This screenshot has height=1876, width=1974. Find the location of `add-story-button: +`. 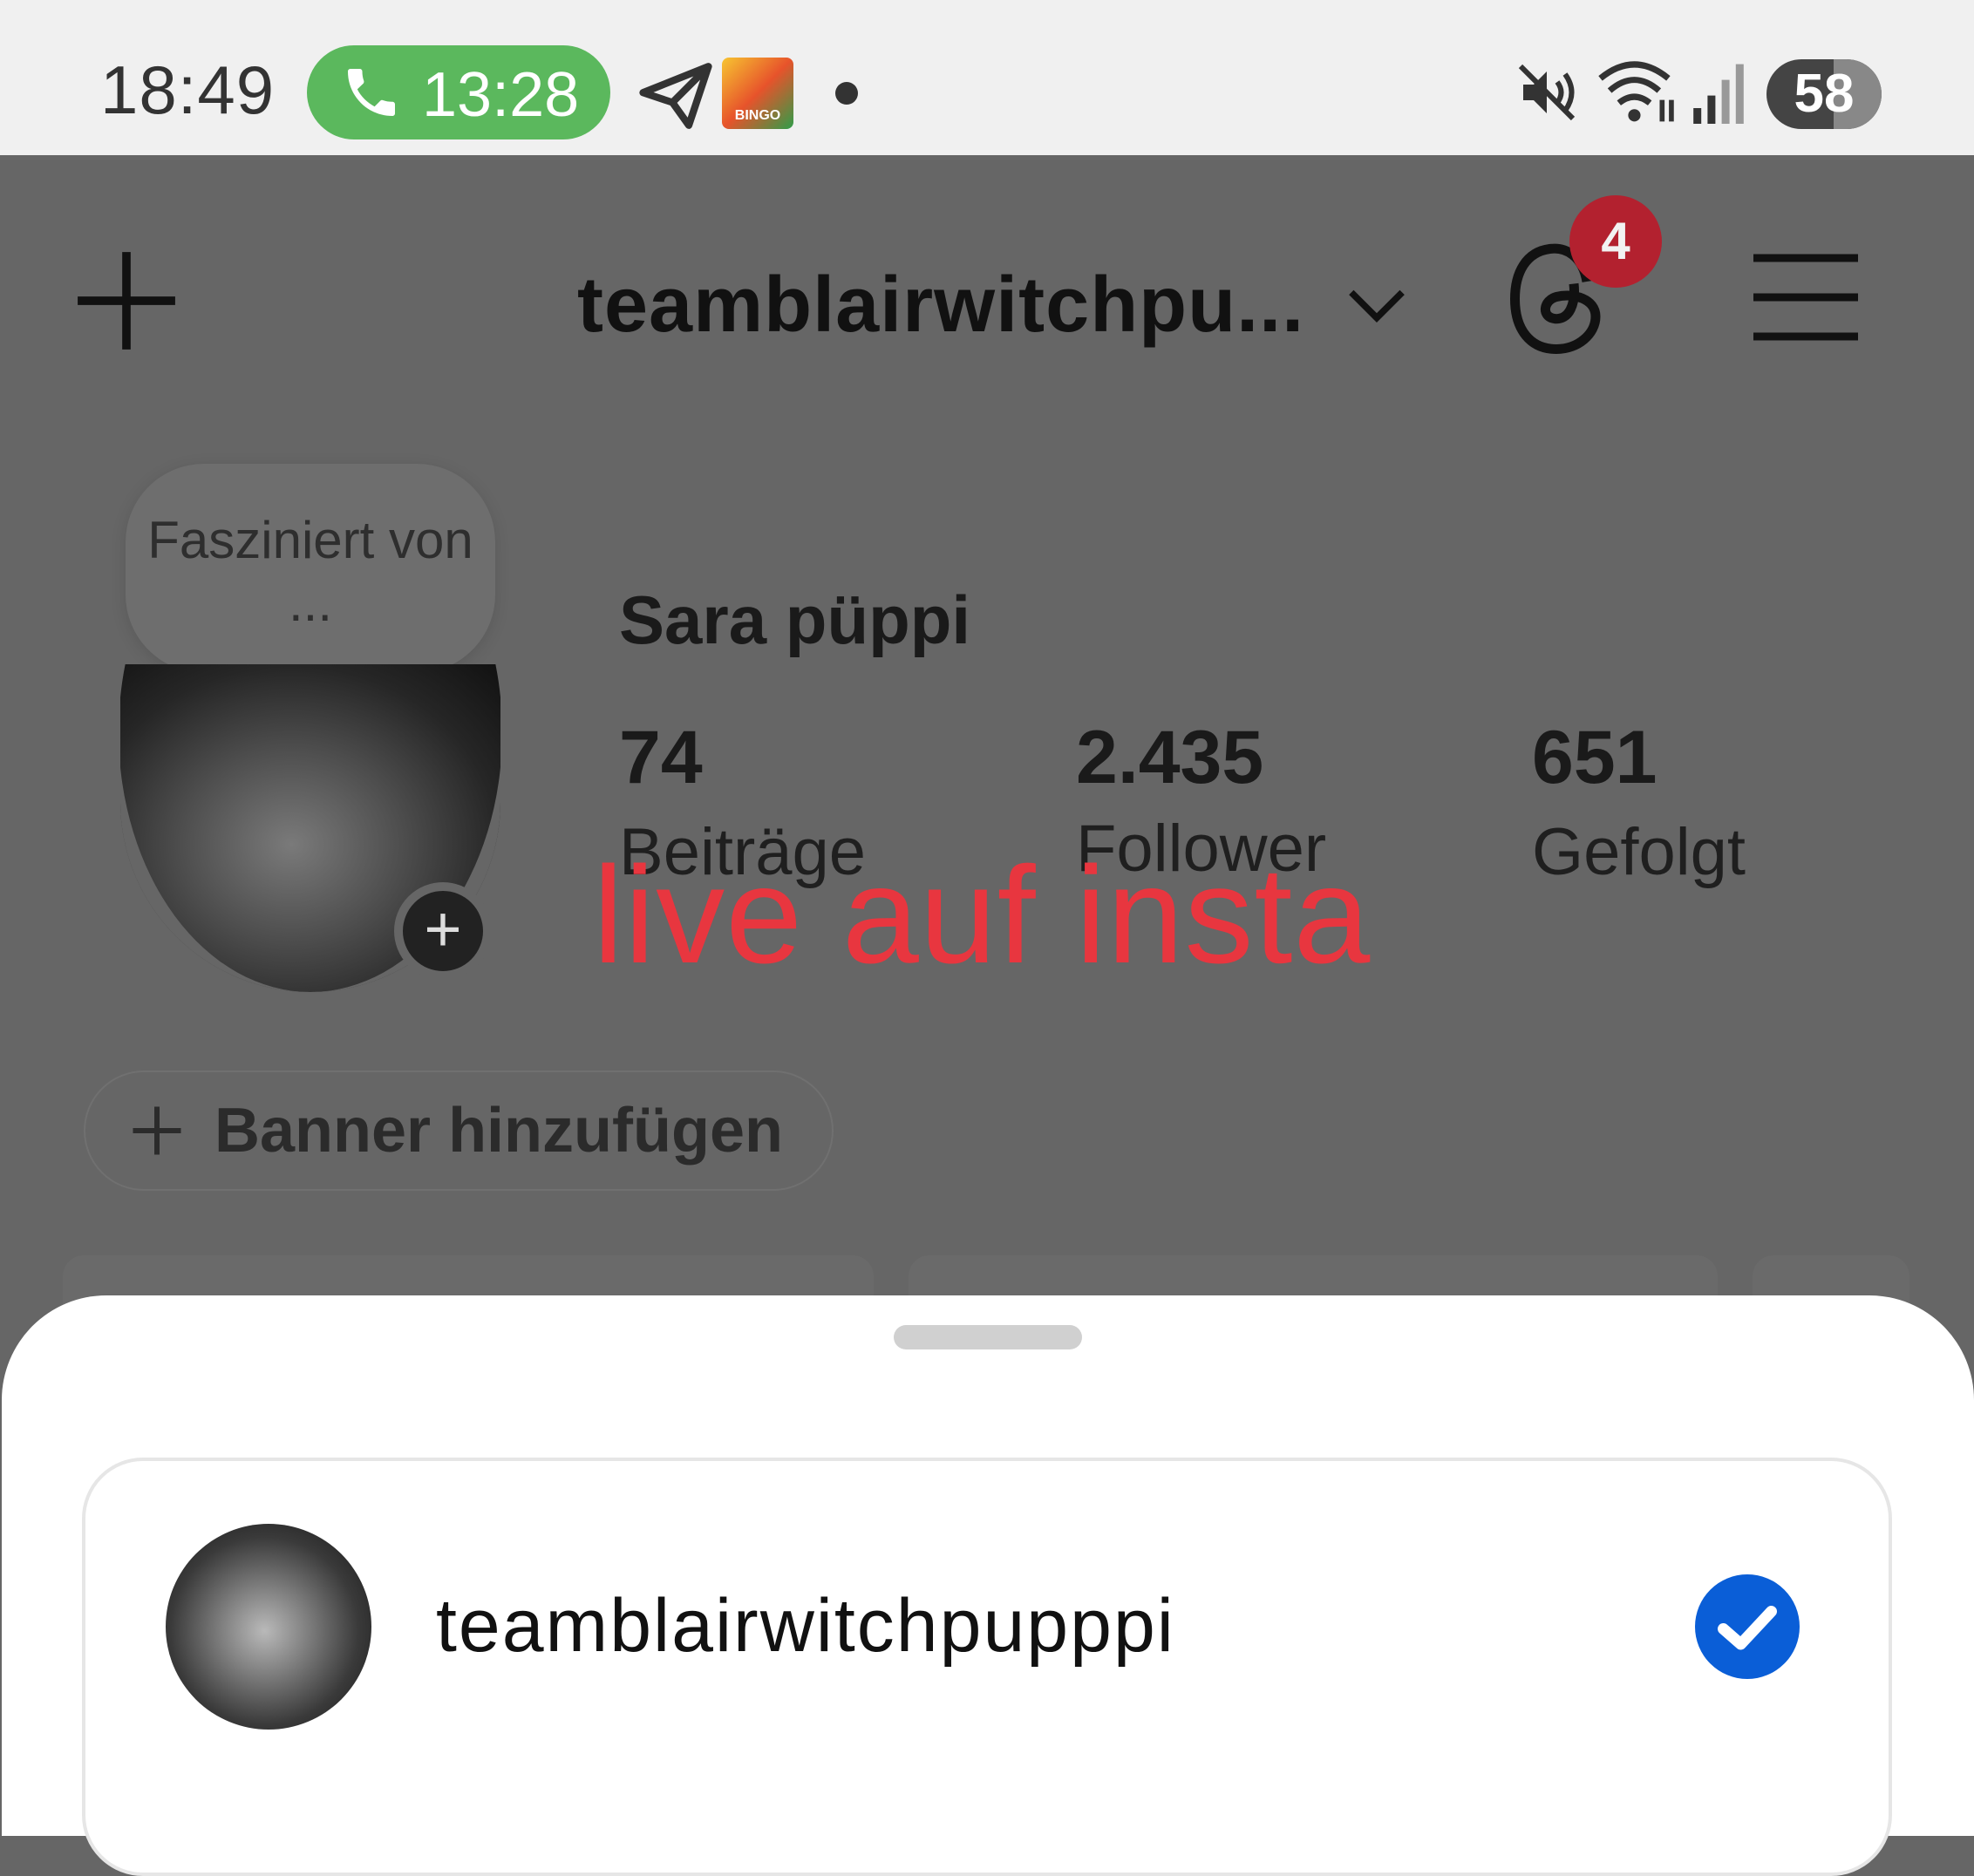

add-story-button: + is located at coordinates (443, 931).